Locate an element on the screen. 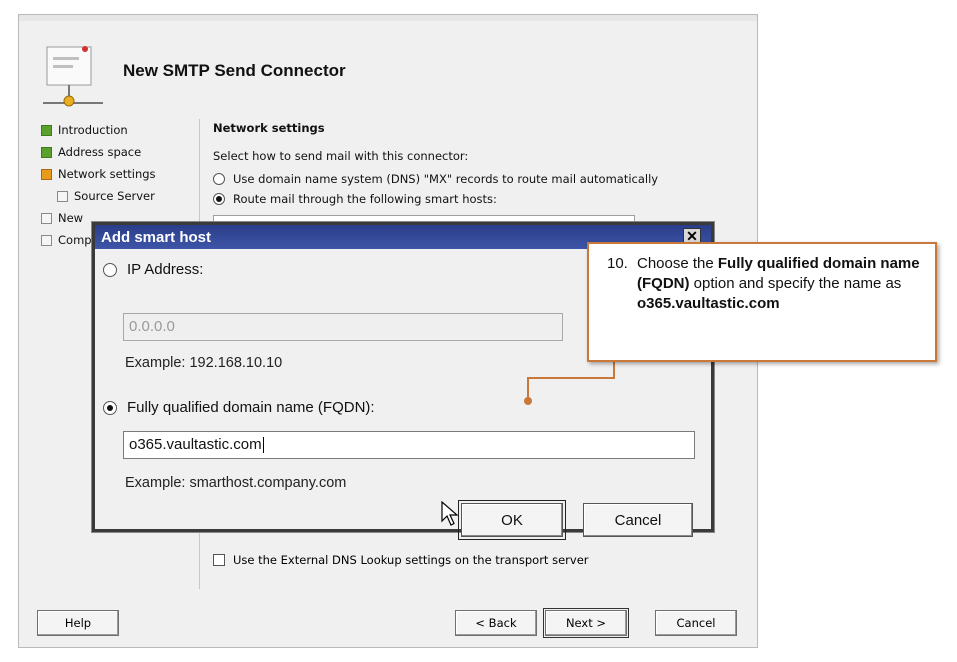  fqdn-field: o365.vaultastic.com is located at coordinates (409, 445).